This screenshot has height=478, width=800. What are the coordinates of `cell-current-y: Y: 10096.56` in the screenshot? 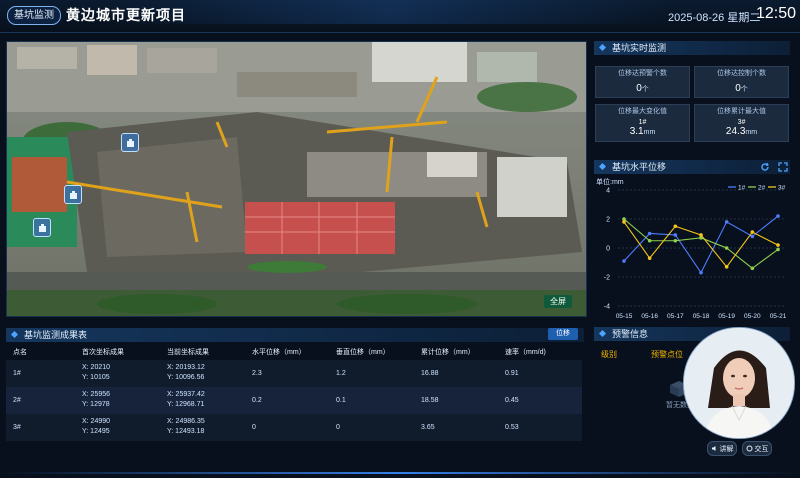 It's located at (186, 377).